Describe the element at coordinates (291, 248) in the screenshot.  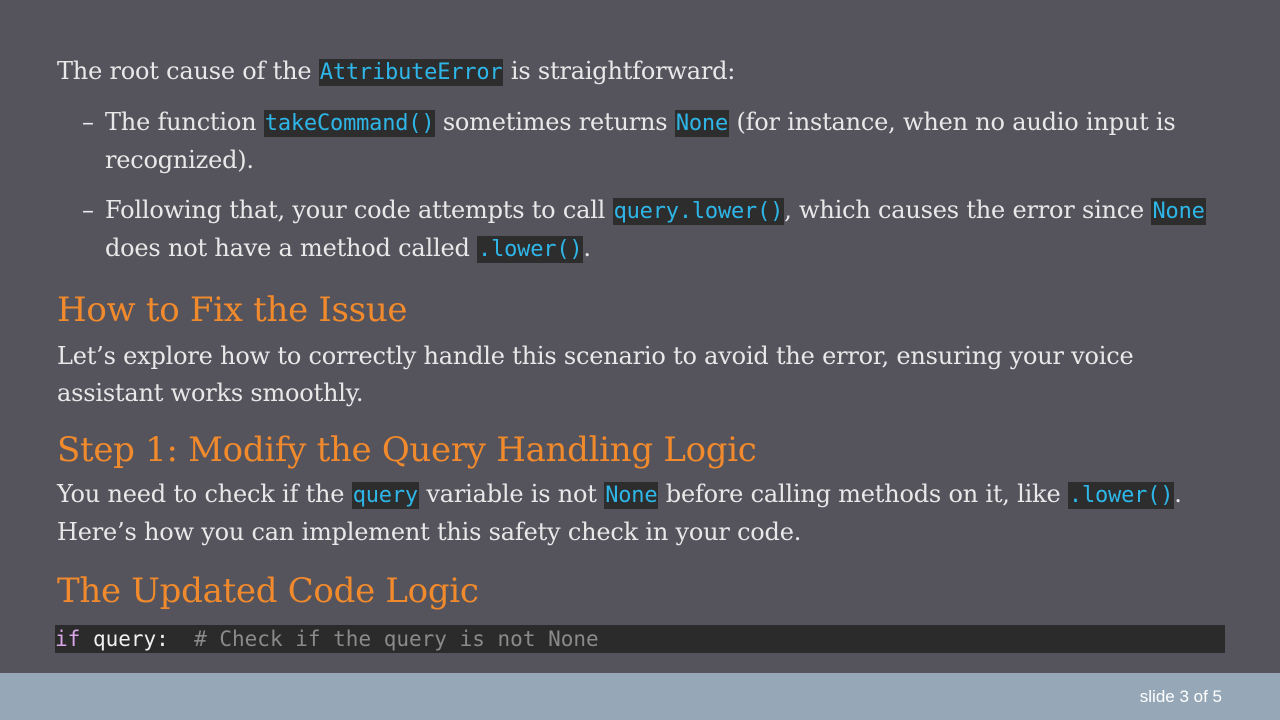
I see `bullet-text: does not have a method called` at that location.